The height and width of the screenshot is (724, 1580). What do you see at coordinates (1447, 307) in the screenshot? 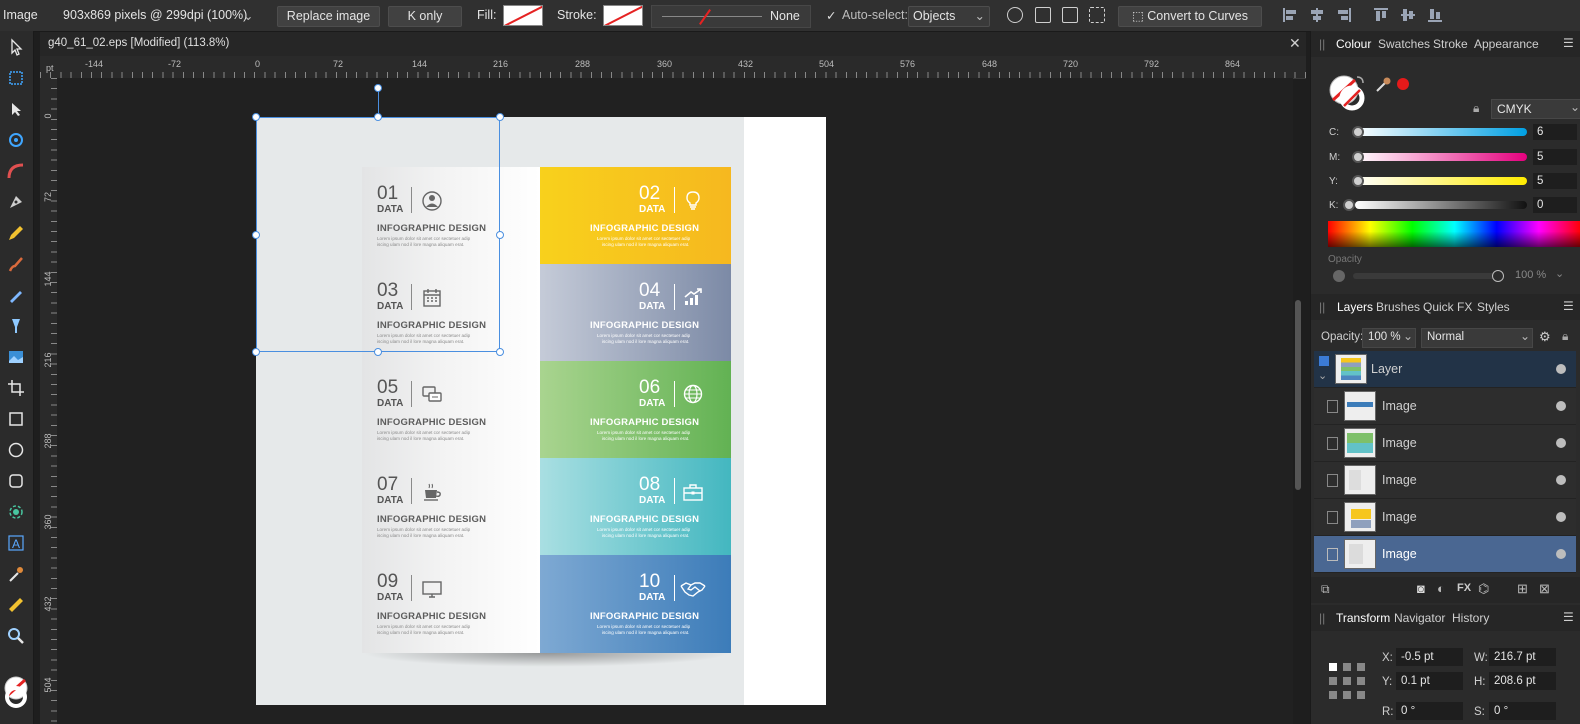
I see `tab-quick-fx: Quick FX` at bounding box center [1447, 307].